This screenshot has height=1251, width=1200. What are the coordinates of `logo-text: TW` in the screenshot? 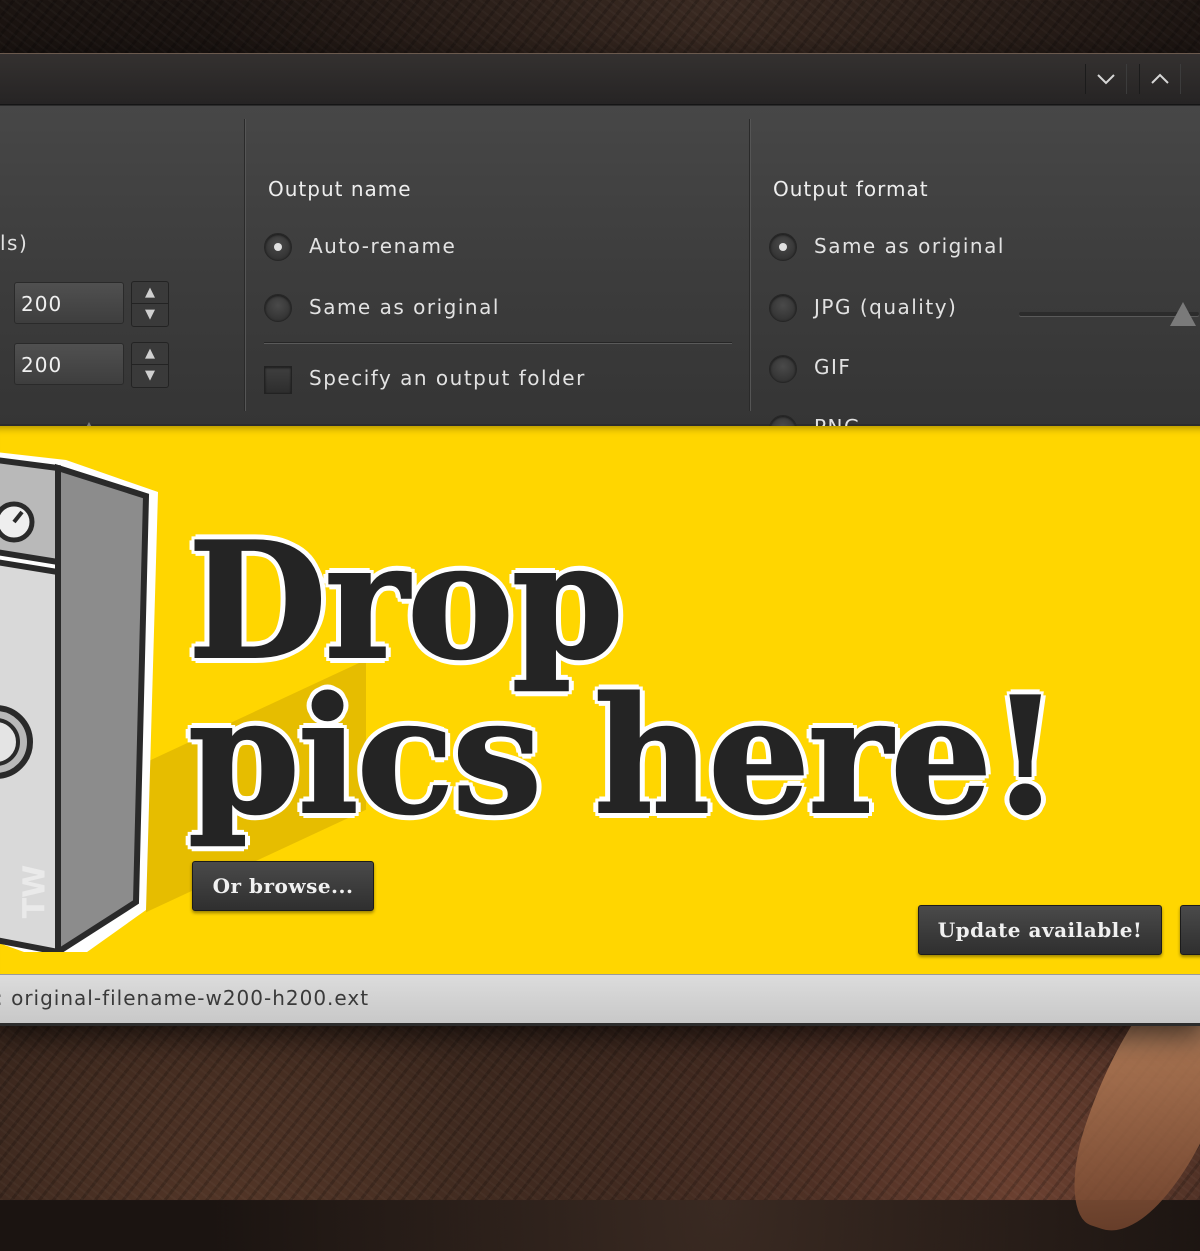 It's located at (35, 891).